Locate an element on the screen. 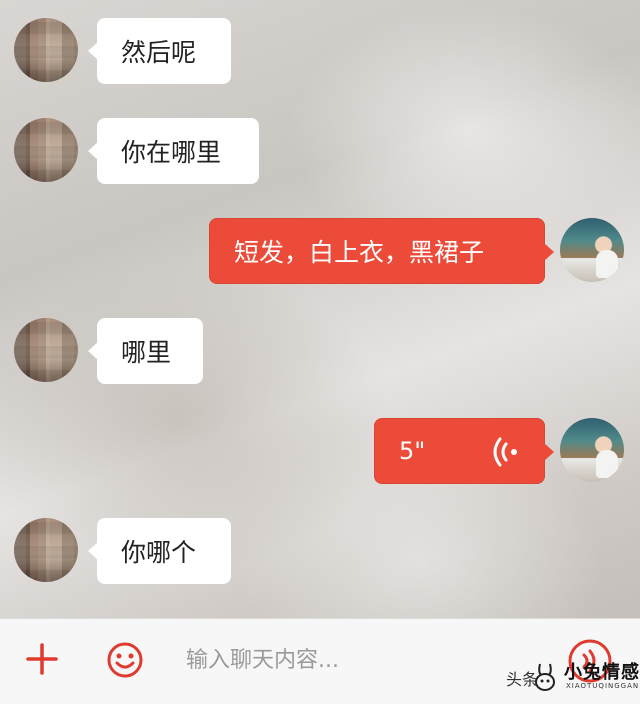 The image size is (640, 704). message-bubble-outgoing: 短发，白上衣，黑裙子 is located at coordinates (381, 251).